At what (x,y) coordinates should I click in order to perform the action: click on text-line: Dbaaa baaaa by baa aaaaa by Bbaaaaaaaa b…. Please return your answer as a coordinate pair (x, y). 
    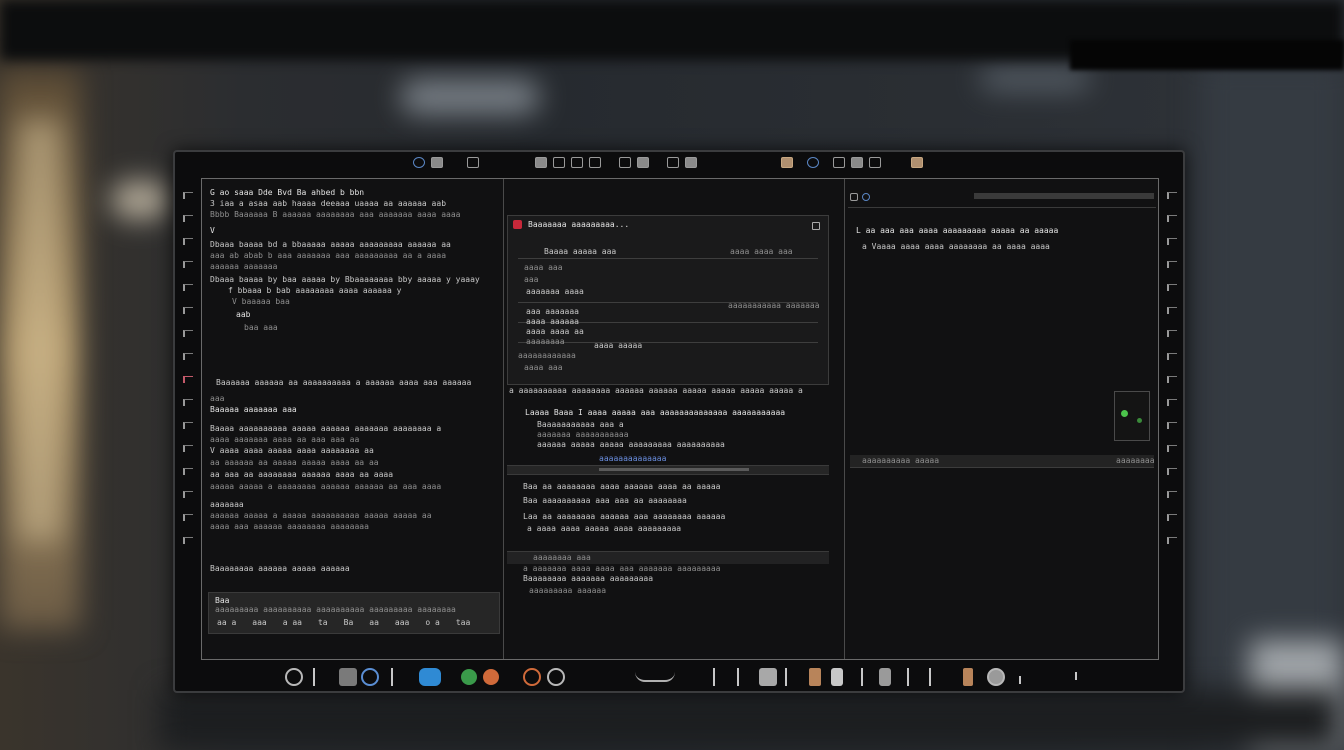
    Looking at the image, I should click on (345, 279).